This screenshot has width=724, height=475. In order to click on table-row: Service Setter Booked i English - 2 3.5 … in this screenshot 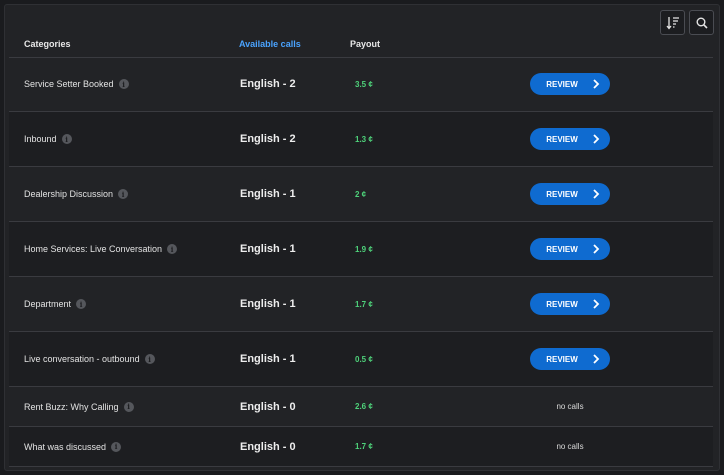, I will do `click(361, 84)`.